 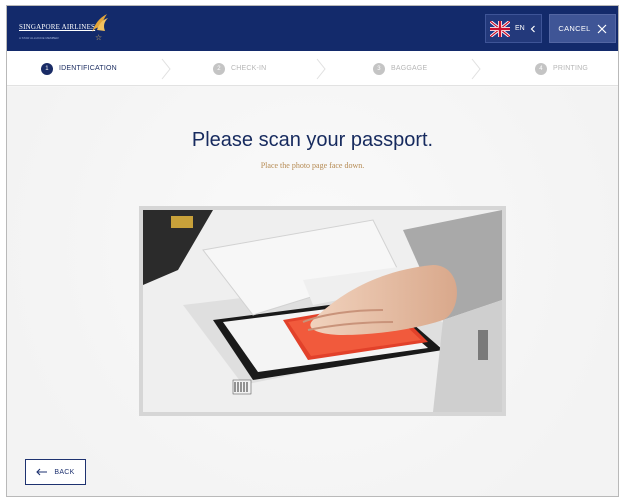 What do you see at coordinates (219, 68) in the screenshot?
I see `step-number: 2` at bounding box center [219, 68].